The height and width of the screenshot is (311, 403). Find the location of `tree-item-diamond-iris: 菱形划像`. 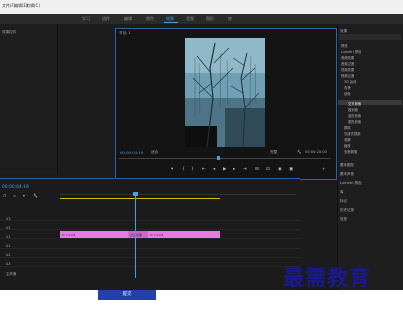

tree-item-diamond-iris: 菱形划像 is located at coordinates (354, 121).